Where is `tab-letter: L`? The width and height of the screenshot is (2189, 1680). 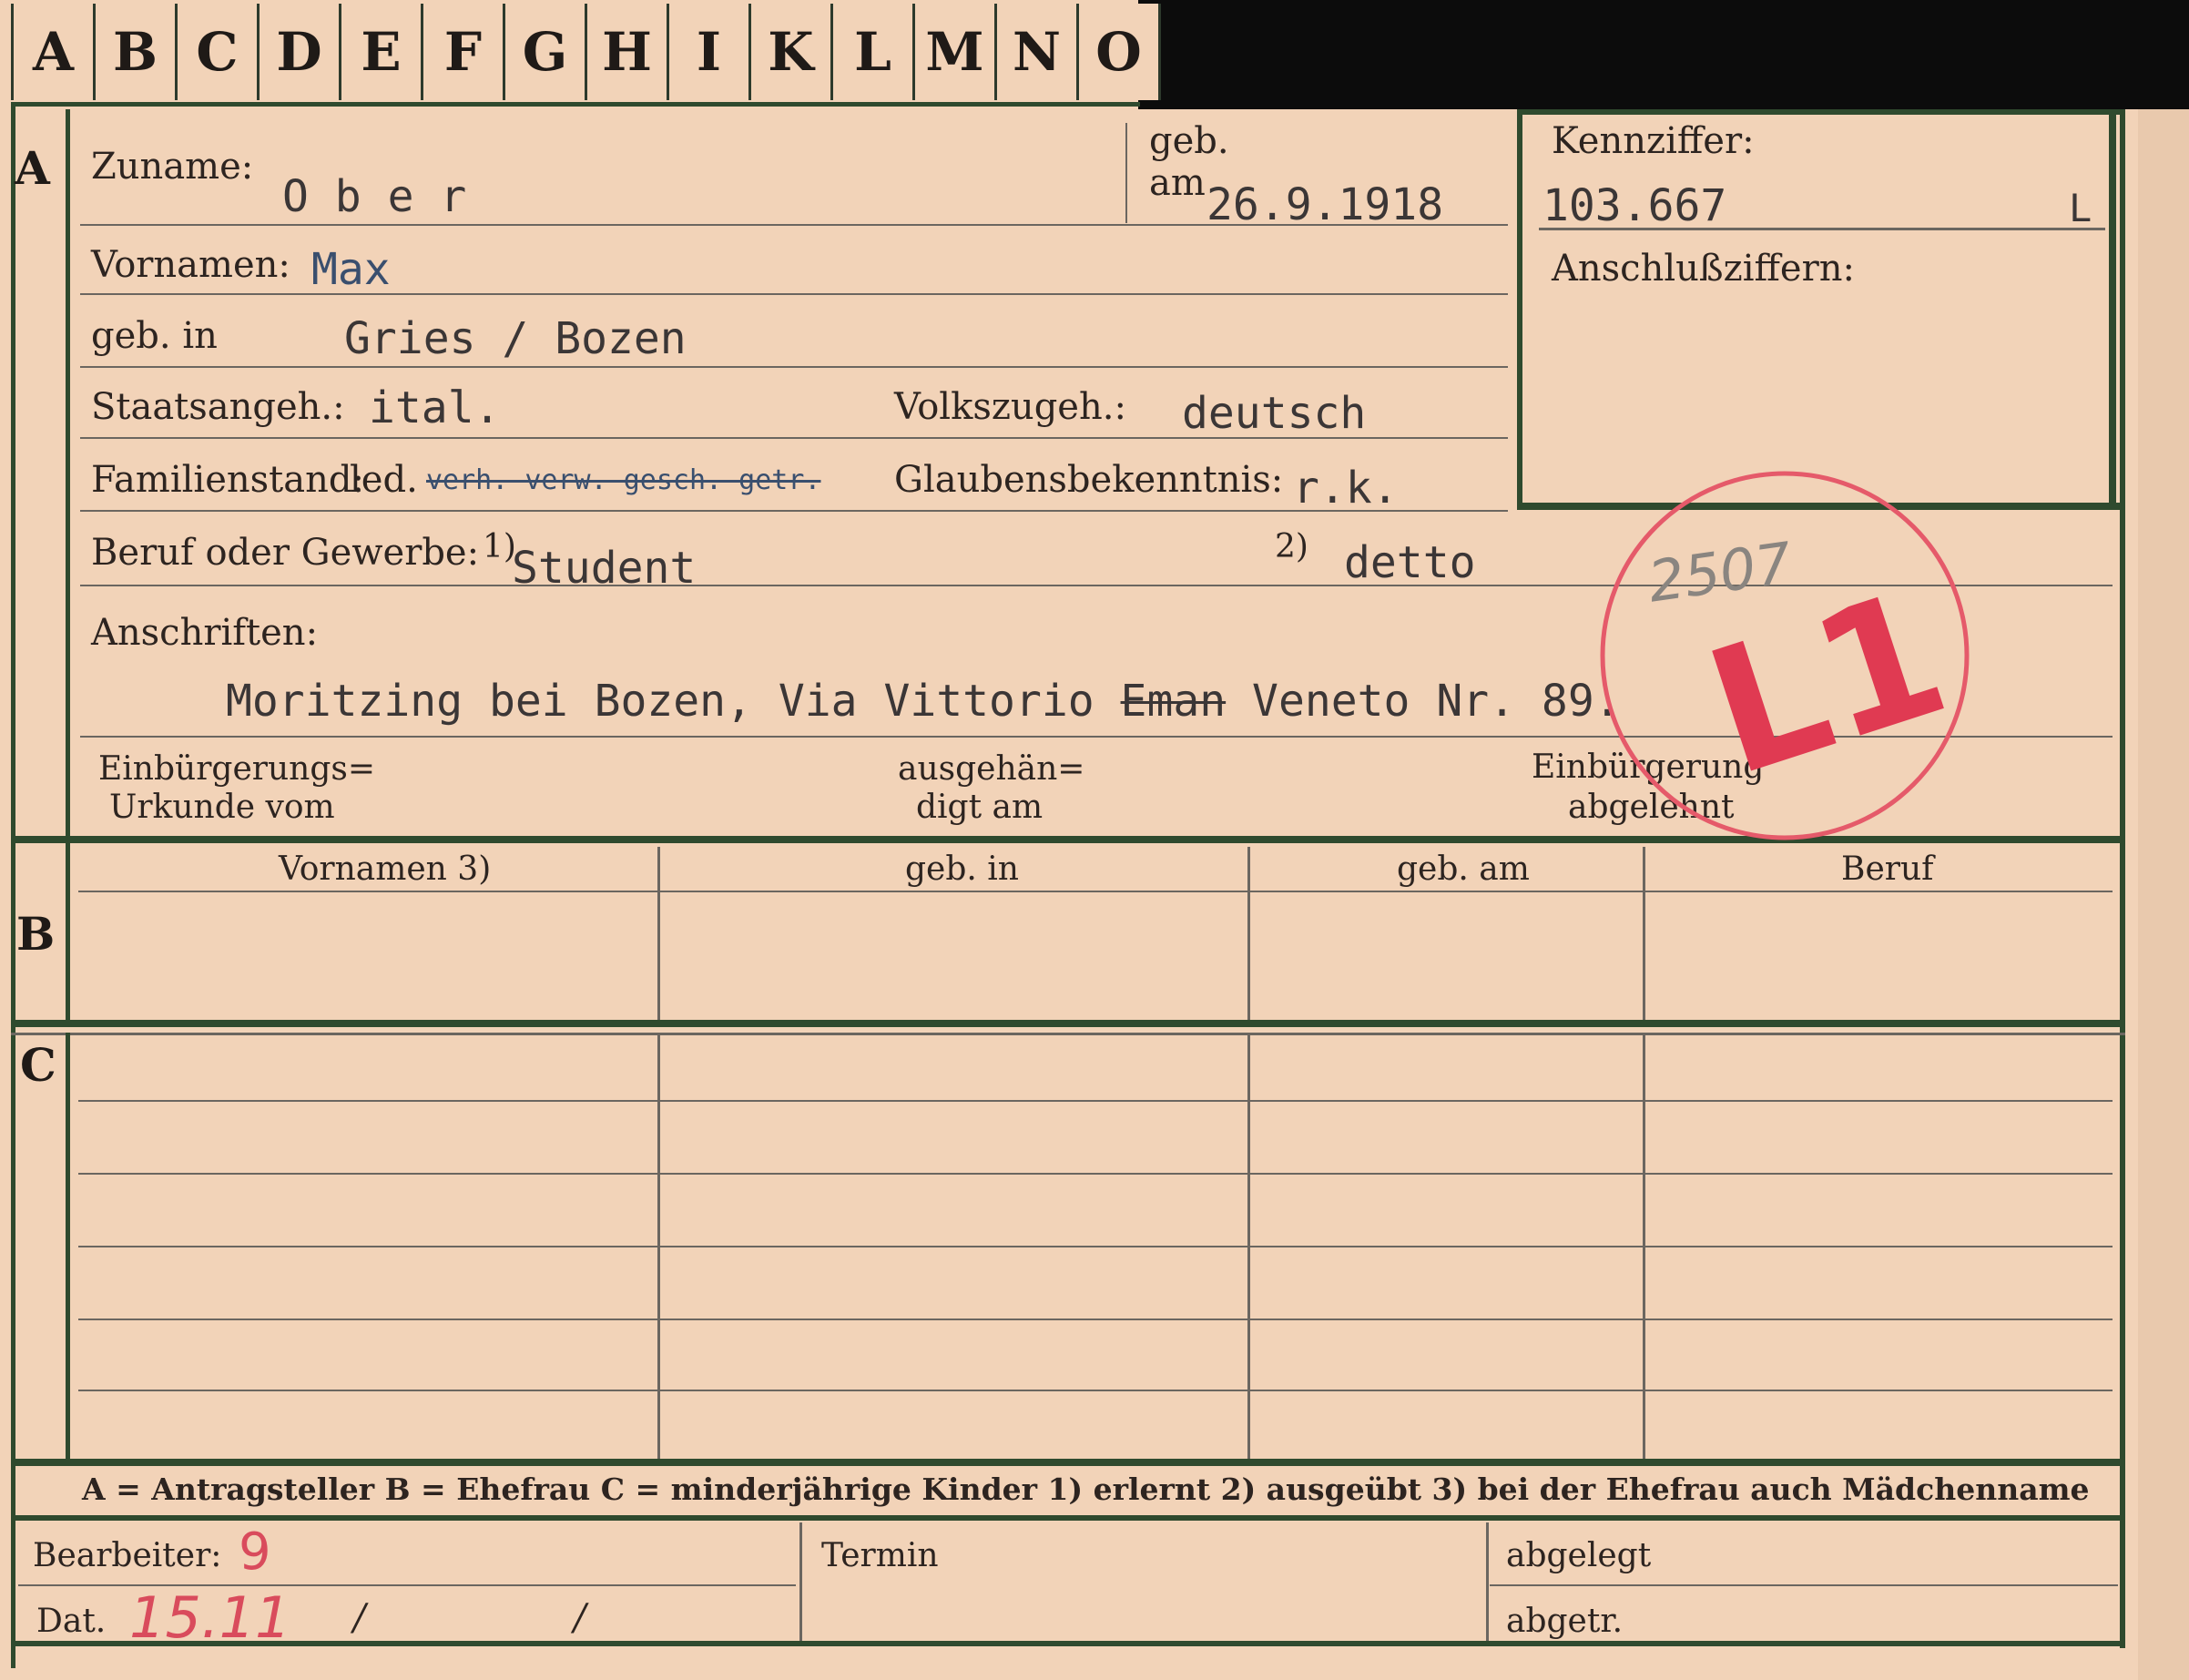
tab-letter: L is located at coordinates (874, 52).